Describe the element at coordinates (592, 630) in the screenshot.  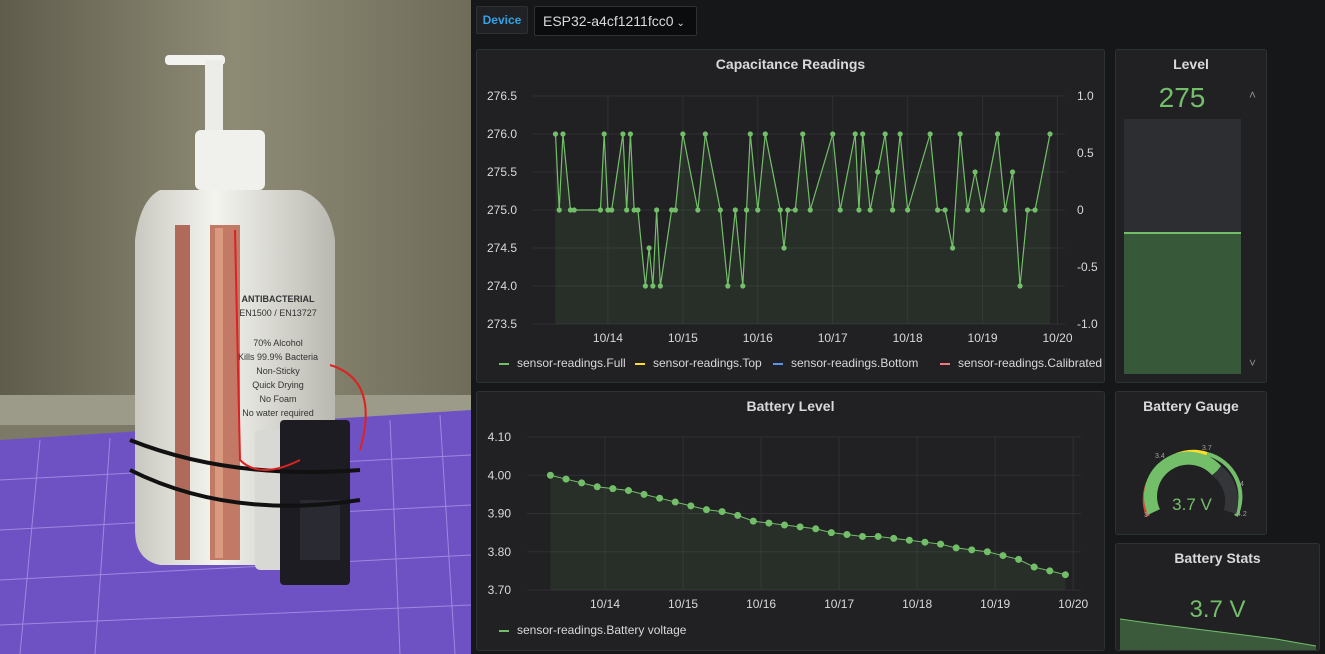
I see `legend-item-battery-voltage: sensor-readings.Battery voltage` at that location.